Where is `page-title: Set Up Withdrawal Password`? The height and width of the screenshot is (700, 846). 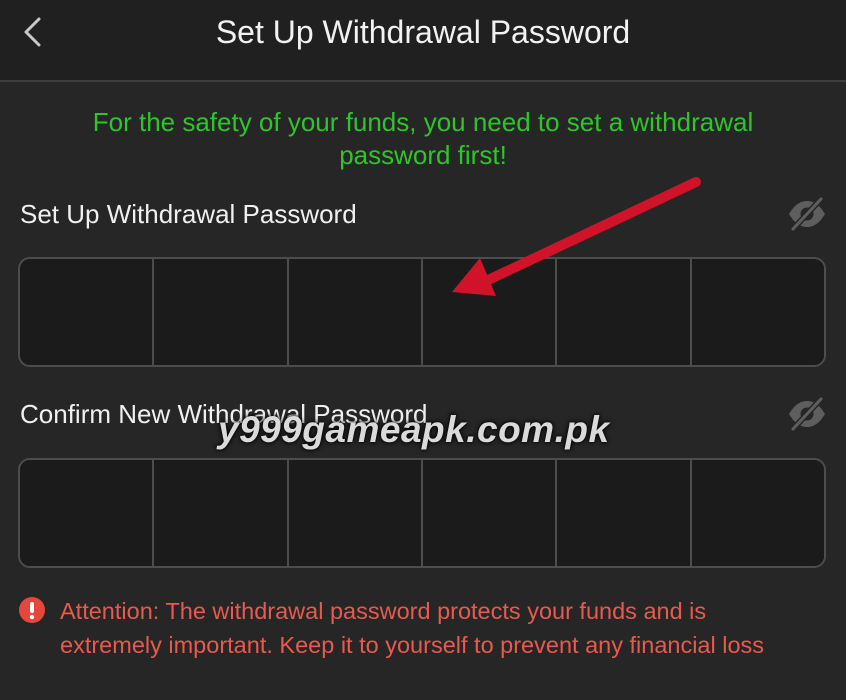 page-title: Set Up Withdrawal Password is located at coordinates (423, 32).